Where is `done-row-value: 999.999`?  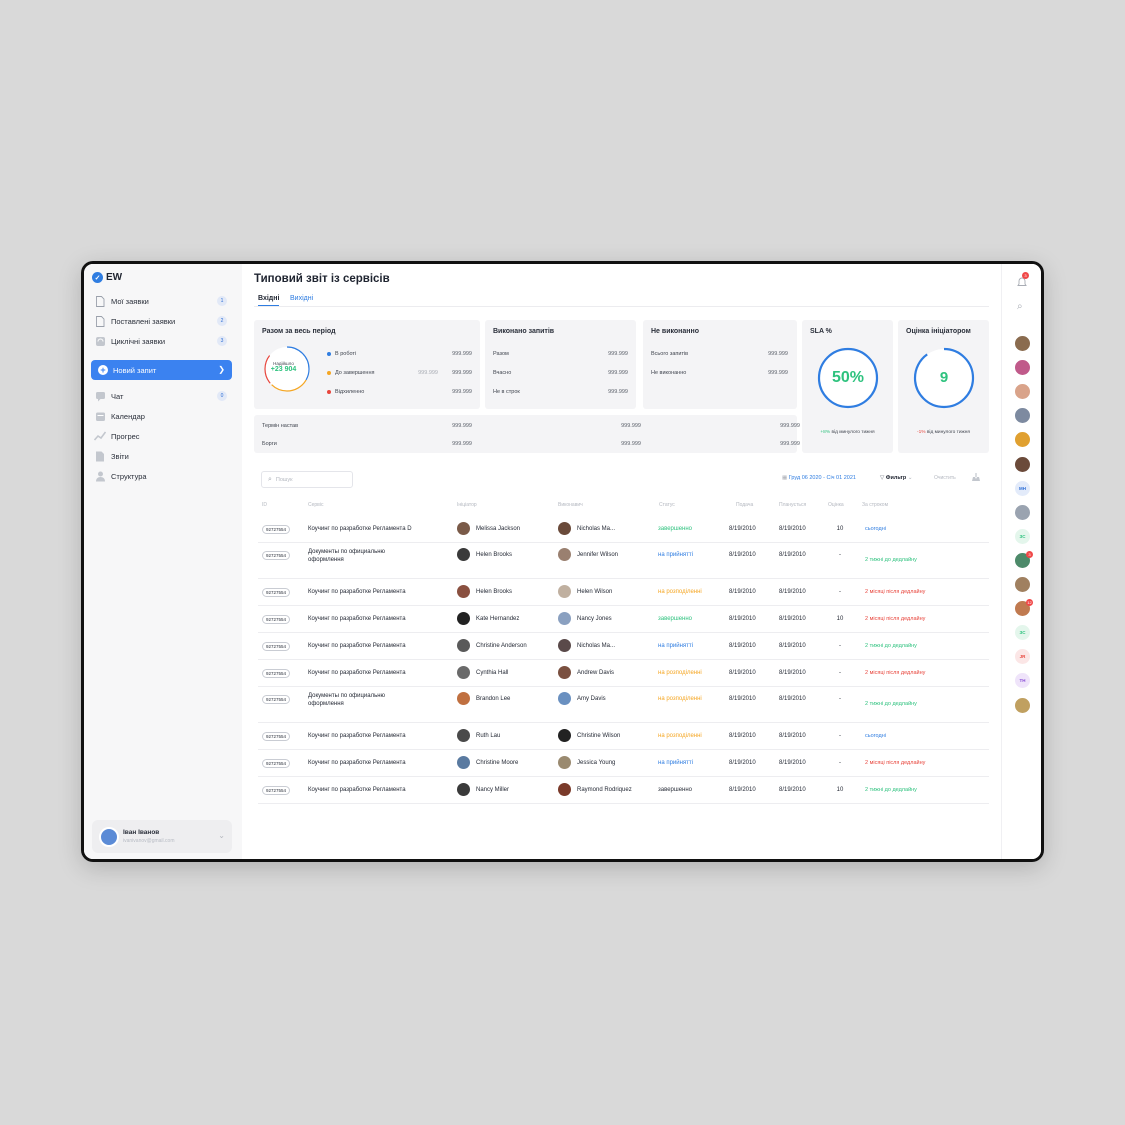 done-row-value: 999.999 is located at coordinates (618, 354).